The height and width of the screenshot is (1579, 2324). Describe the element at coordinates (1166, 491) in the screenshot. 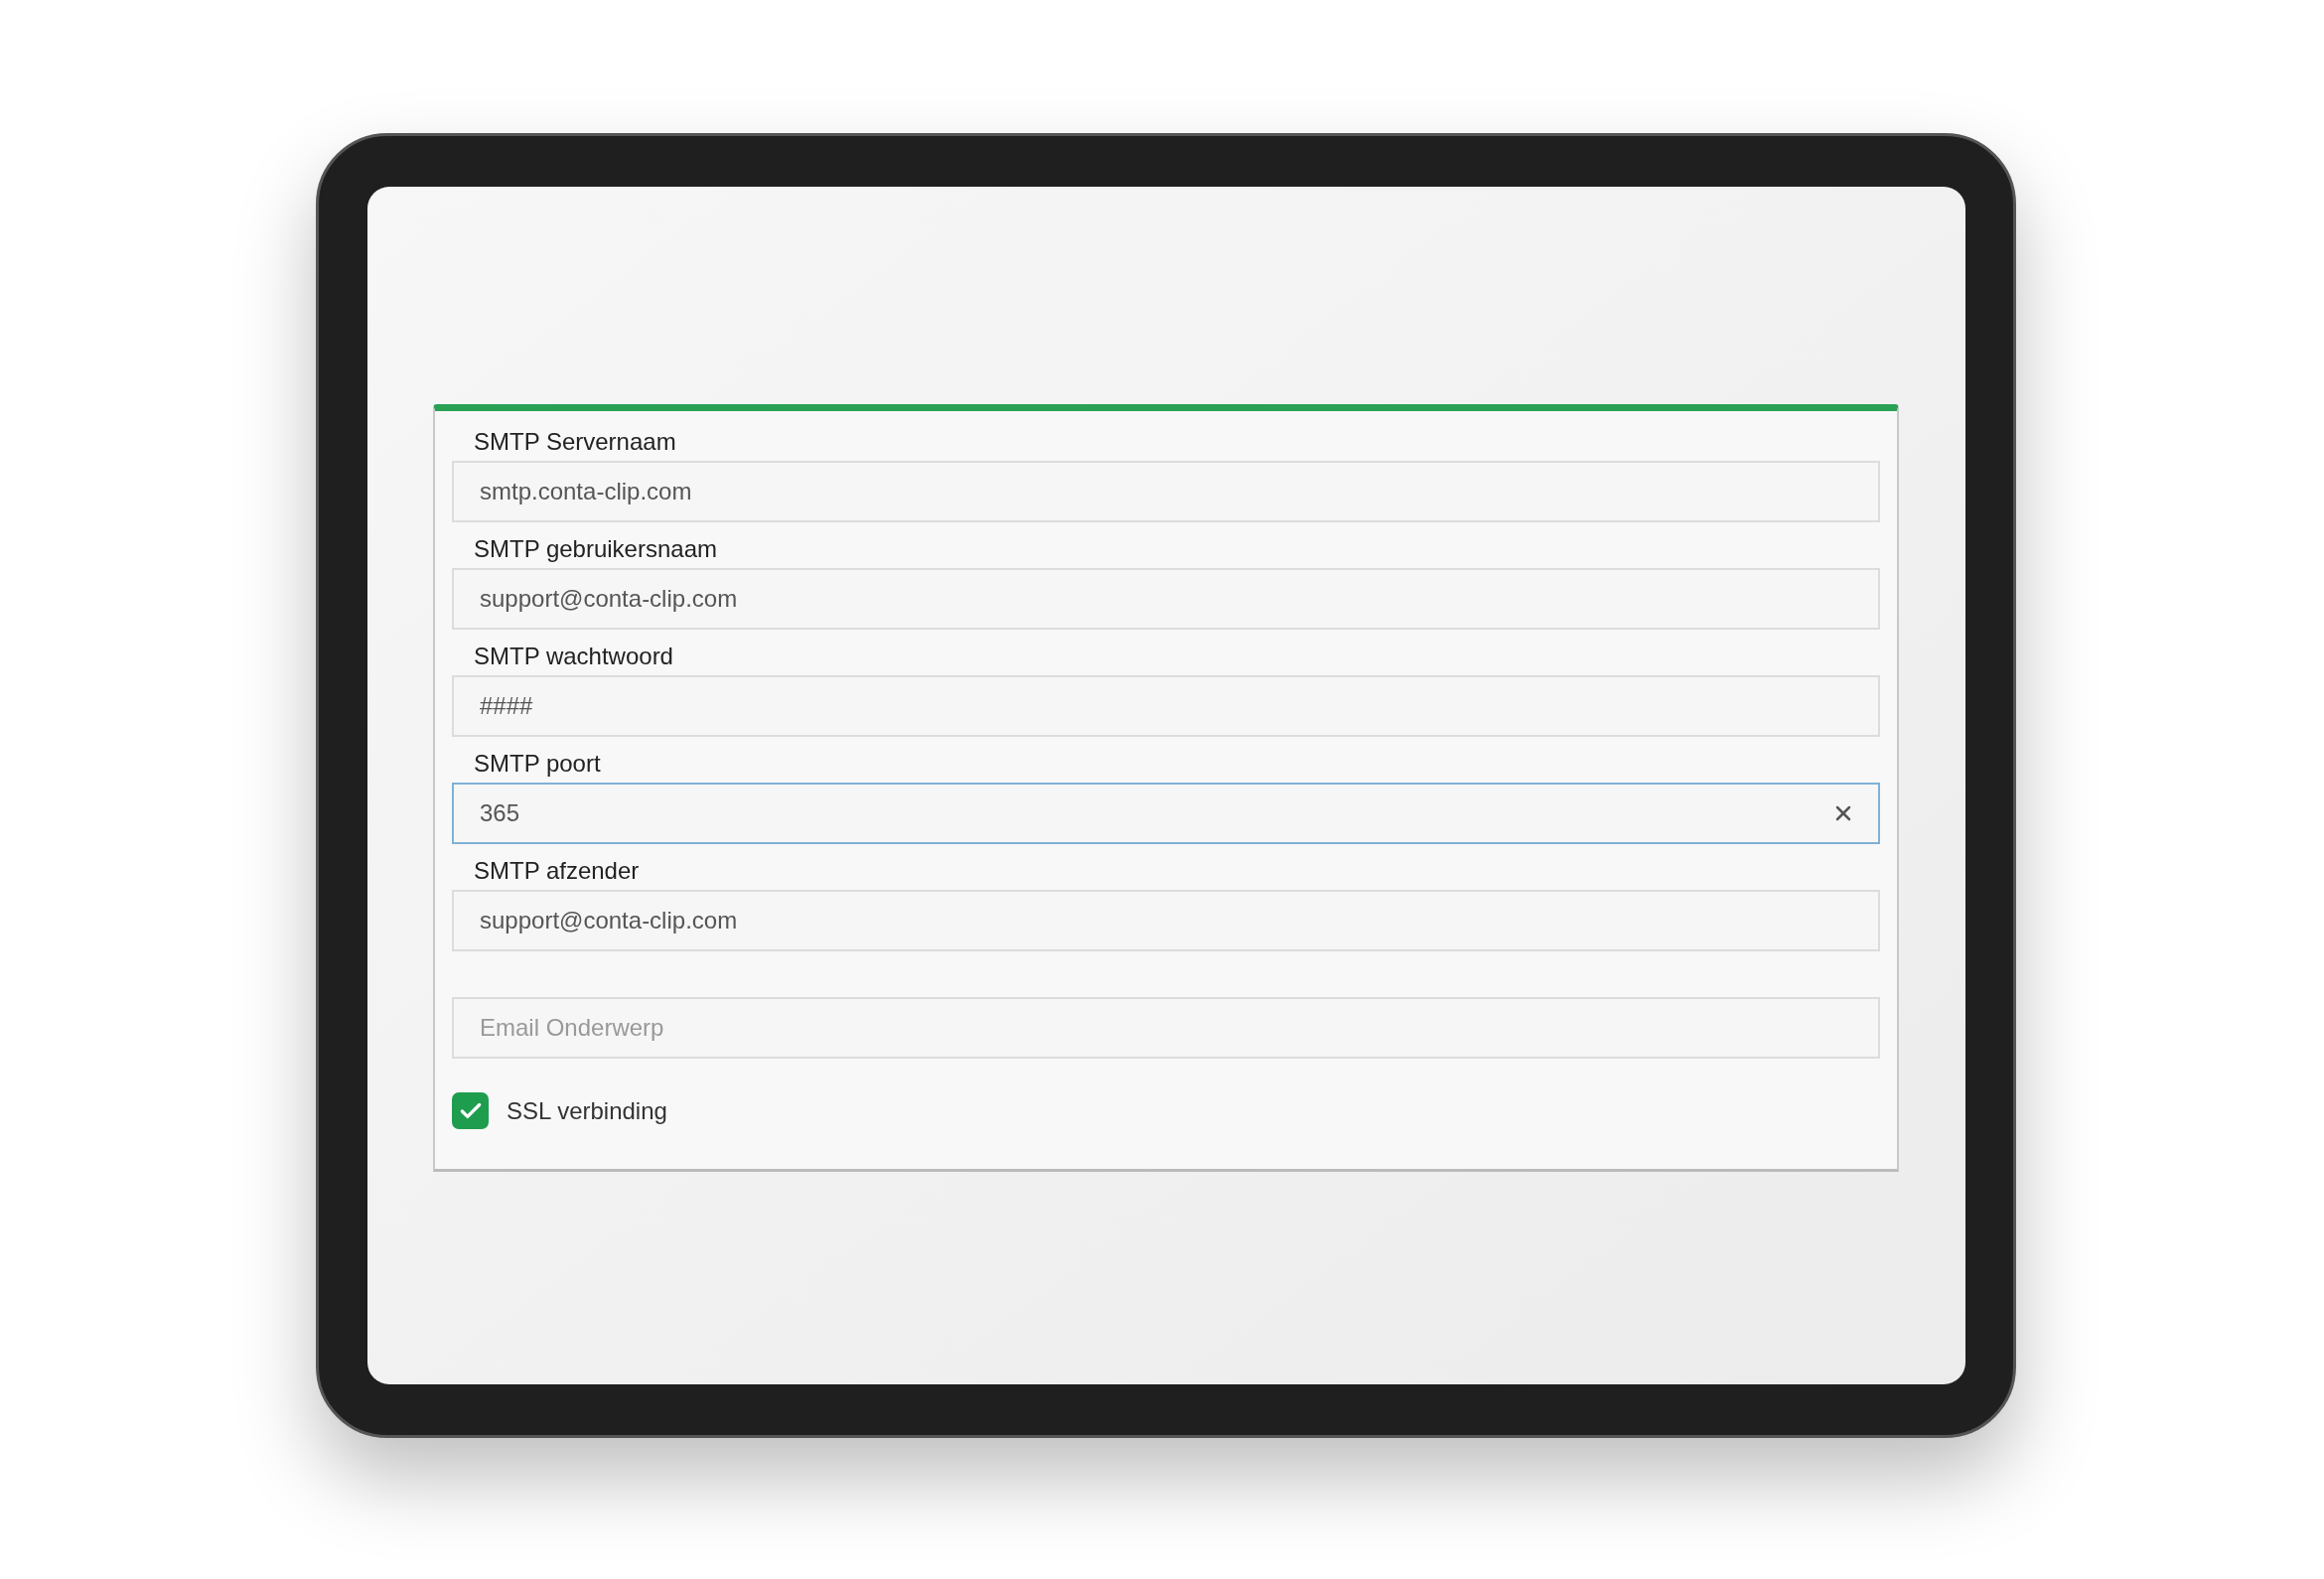

I see `input-field: smtp.conta-clip.com` at that location.